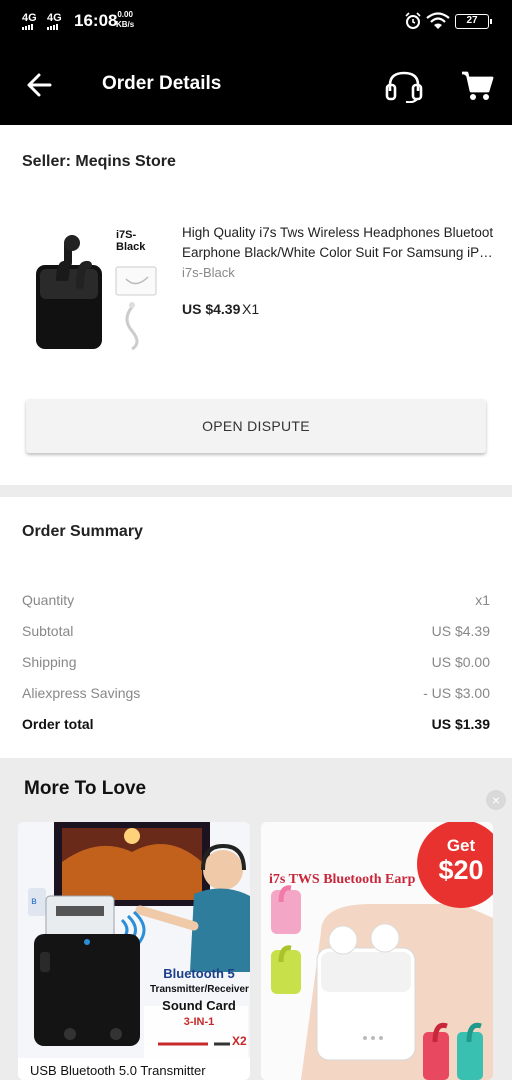  Describe the element at coordinates (404, 88) in the screenshot. I see `headset-support-icon` at that location.